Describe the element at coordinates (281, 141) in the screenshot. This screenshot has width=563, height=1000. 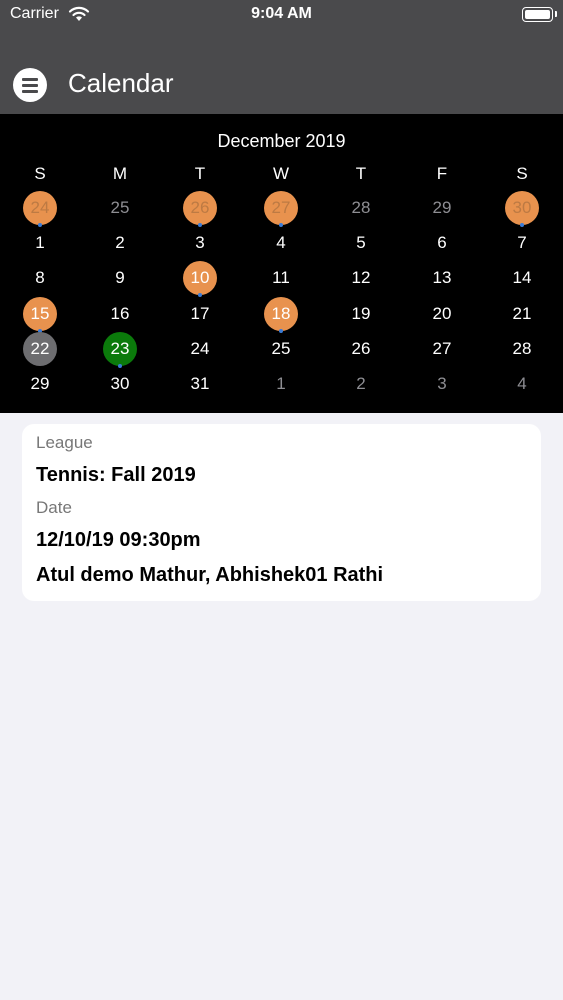
I see `month-title: December 2019` at that location.